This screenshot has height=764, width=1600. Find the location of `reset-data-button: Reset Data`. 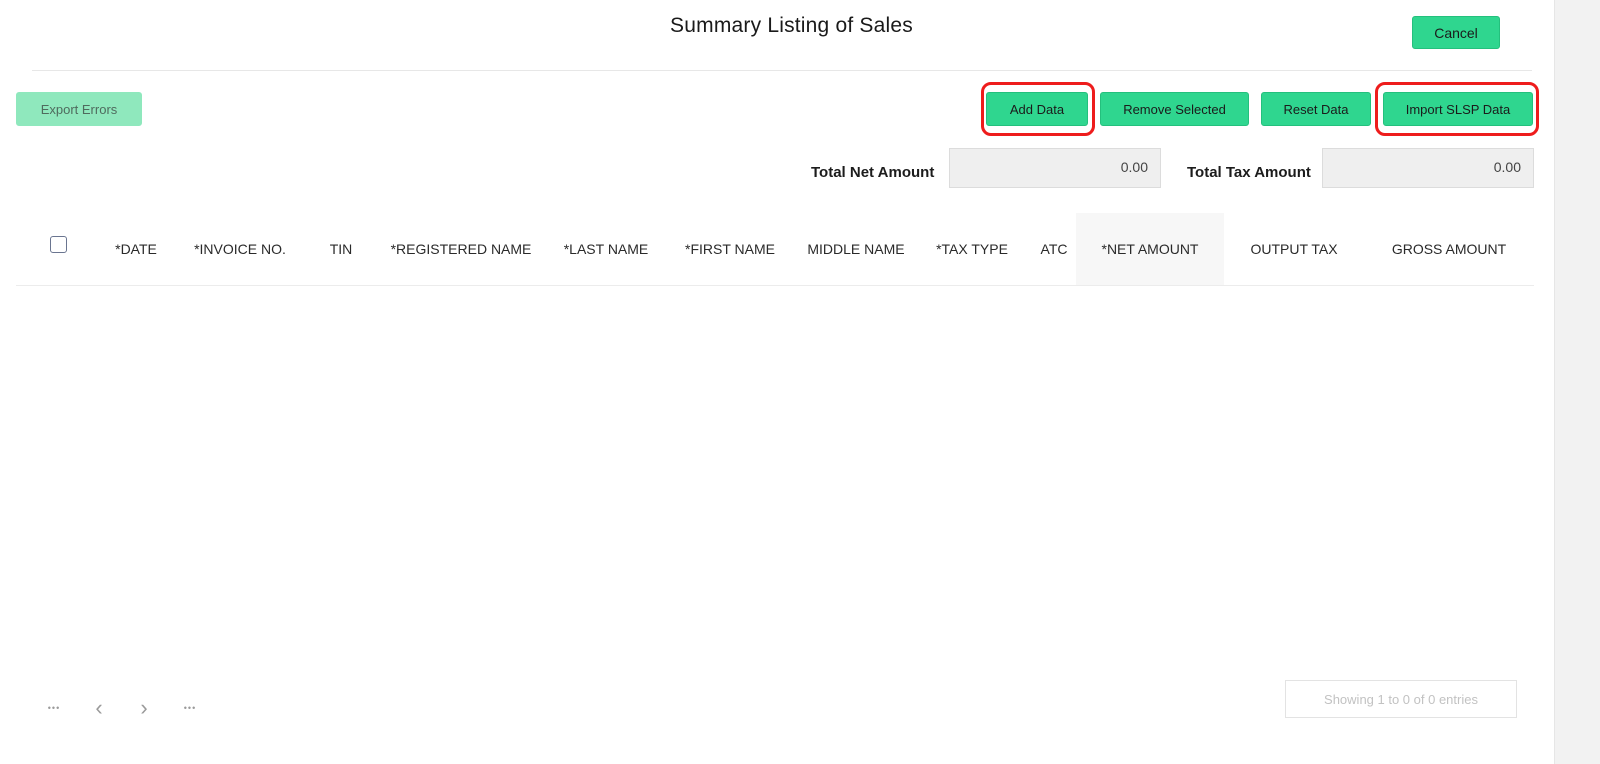

reset-data-button: Reset Data is located at coordinates (1316, 109).